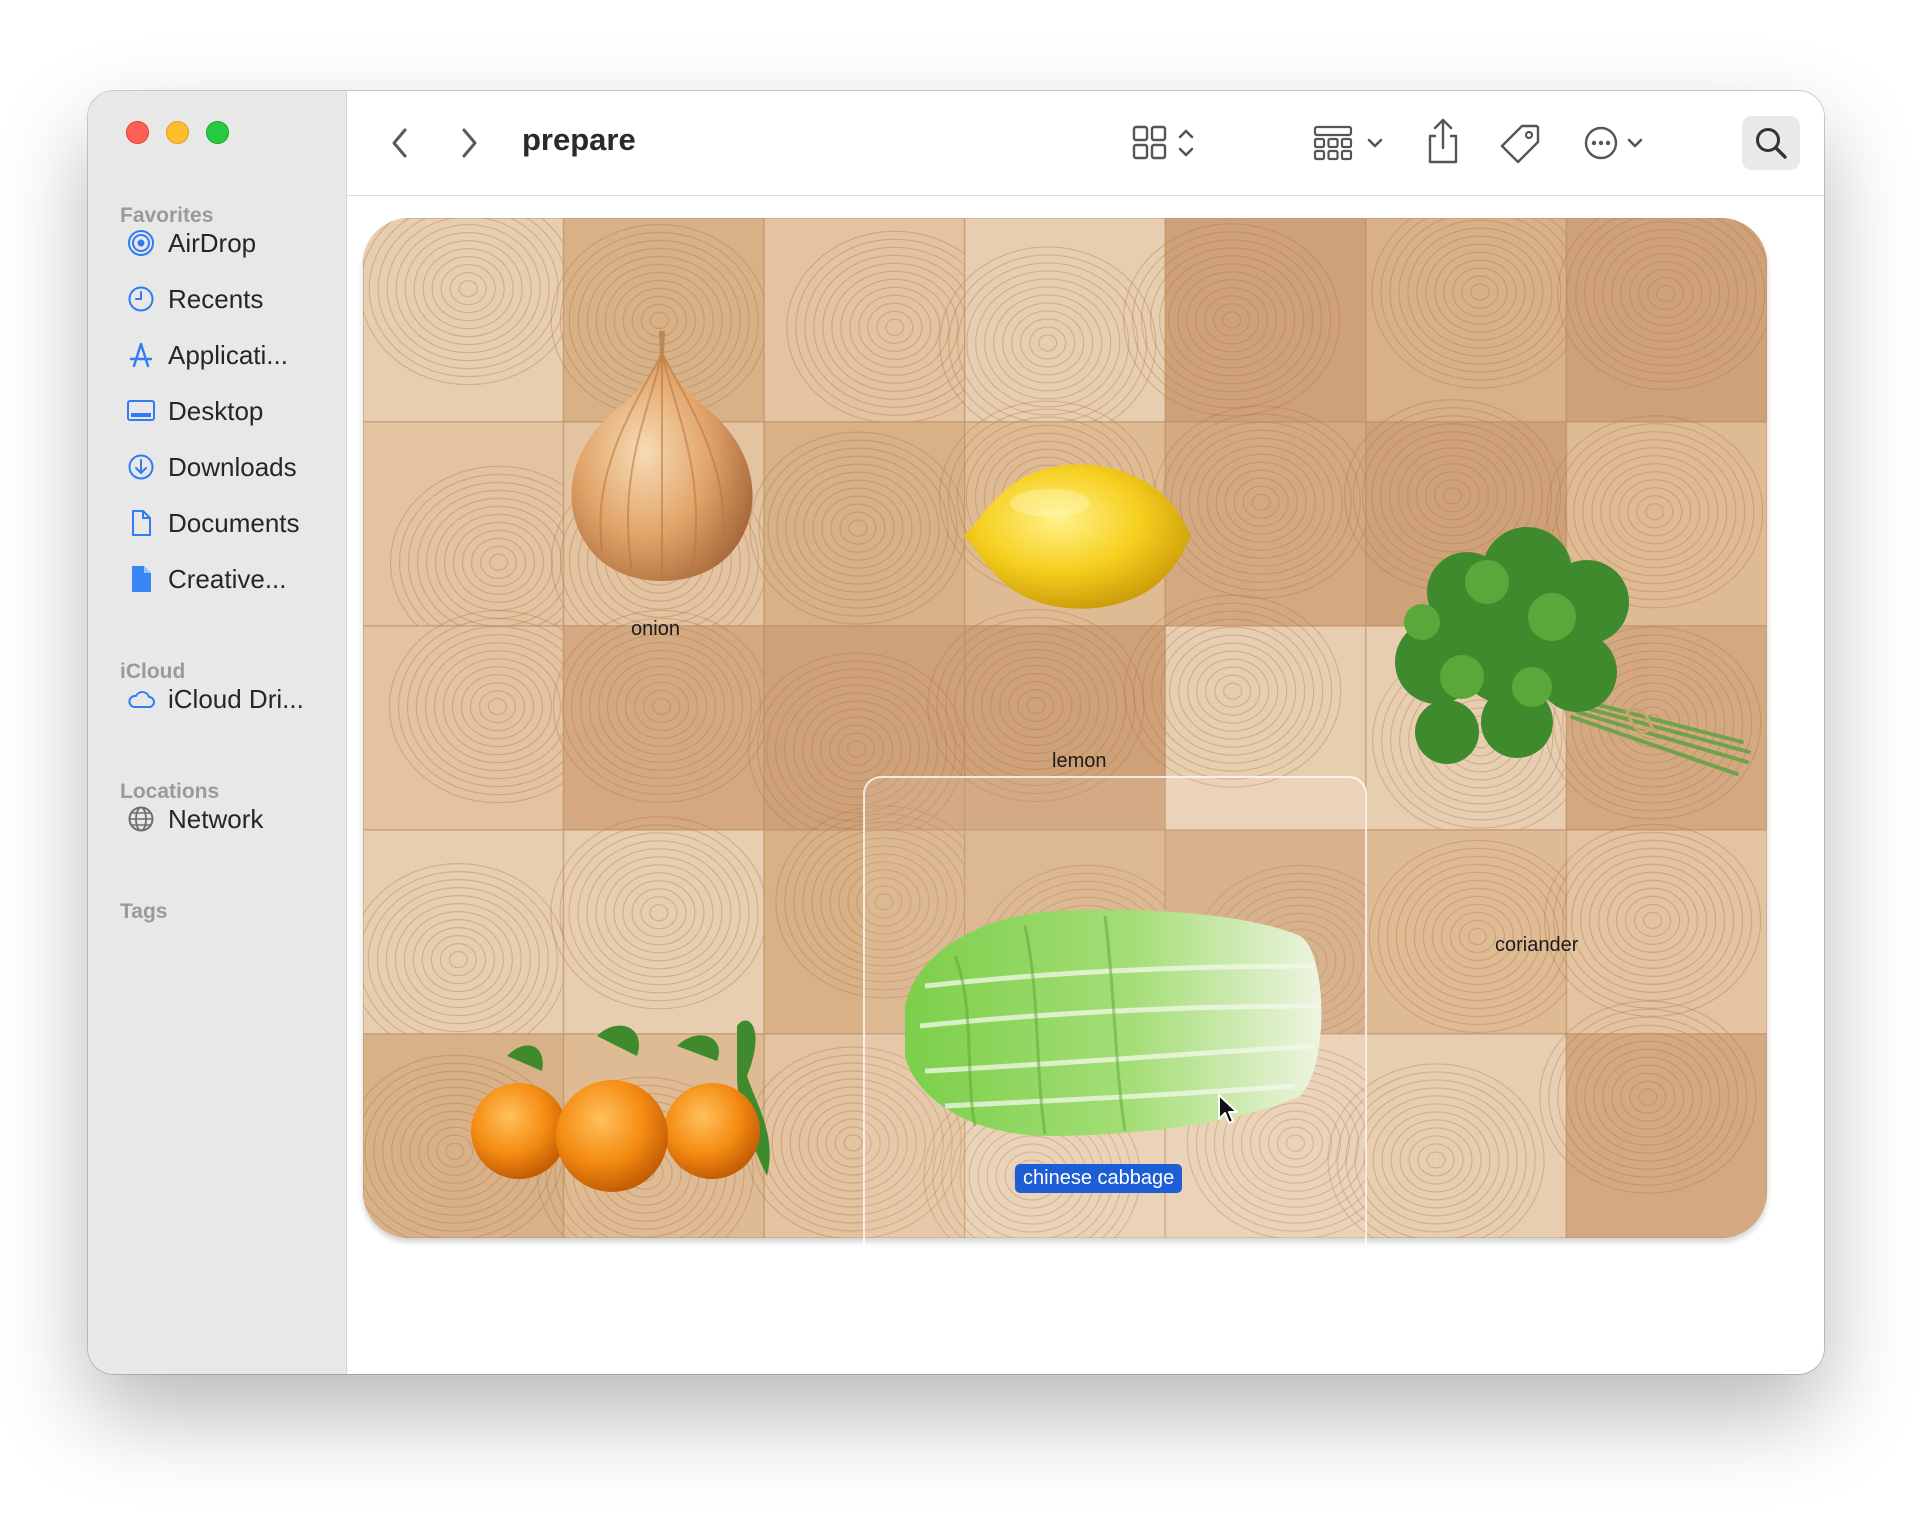 This screenshot has height=1514, width=1920. I want to click on forward-button, so click(469, 143).